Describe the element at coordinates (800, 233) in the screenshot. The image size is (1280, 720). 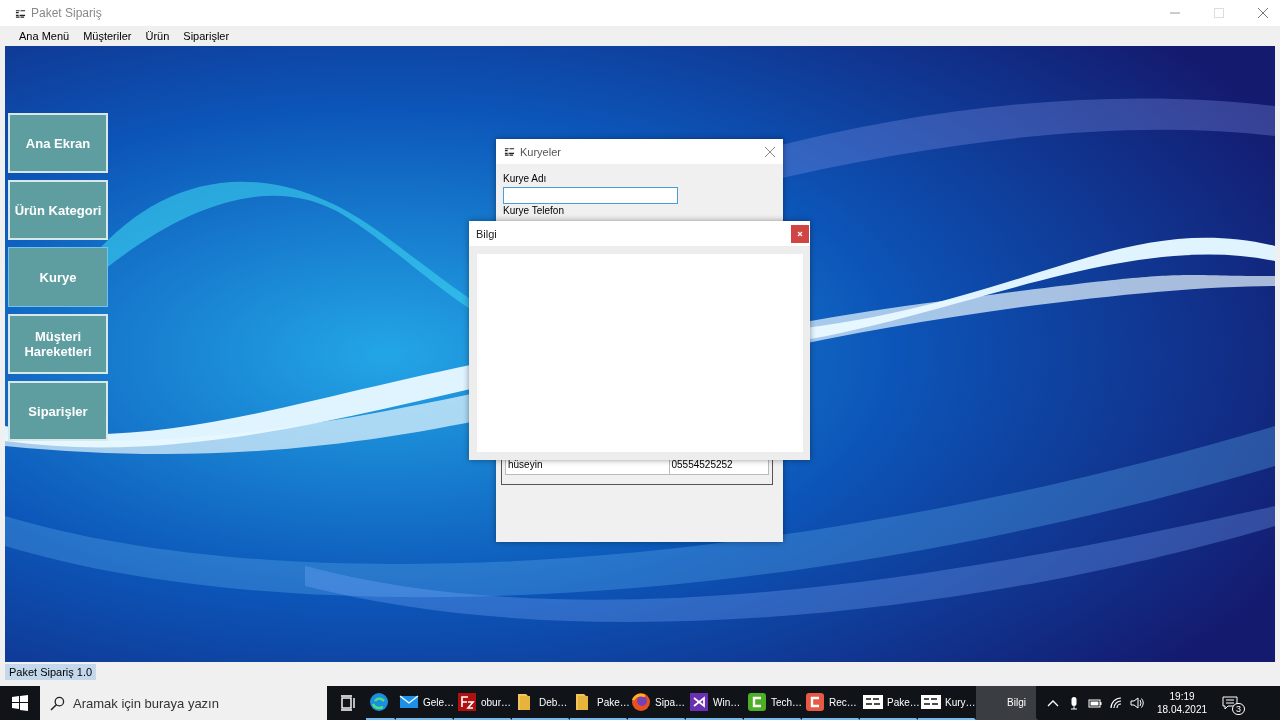
I see `close-button` at that location.